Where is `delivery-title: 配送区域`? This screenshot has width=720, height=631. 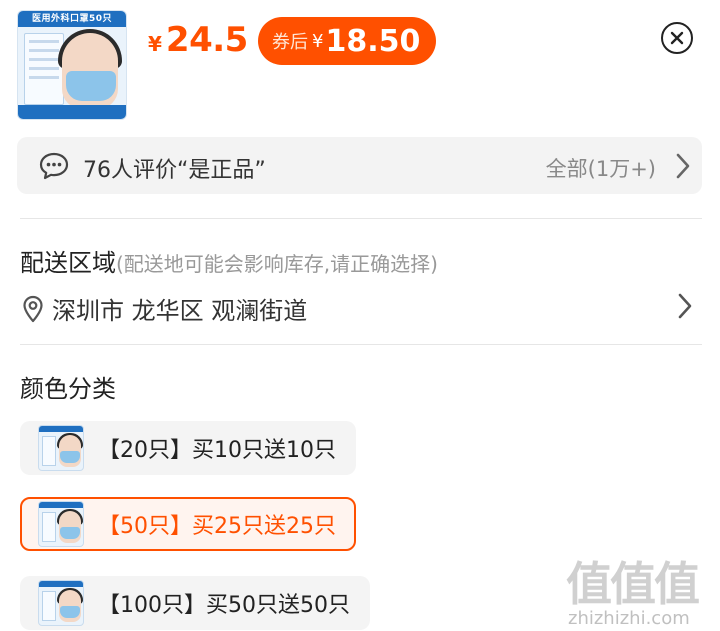 delivery-title: 配送区域 is located at coordinates (68, 263).